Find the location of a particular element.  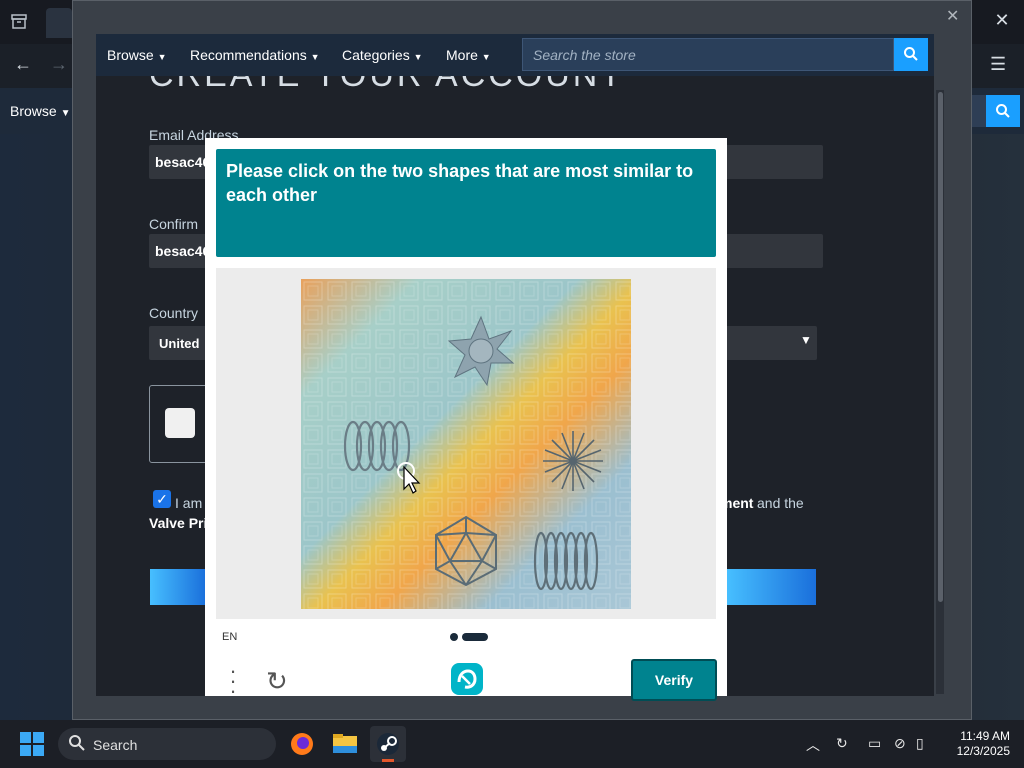

confirm-email-label: Confirm is located at coordinates (174, 224).